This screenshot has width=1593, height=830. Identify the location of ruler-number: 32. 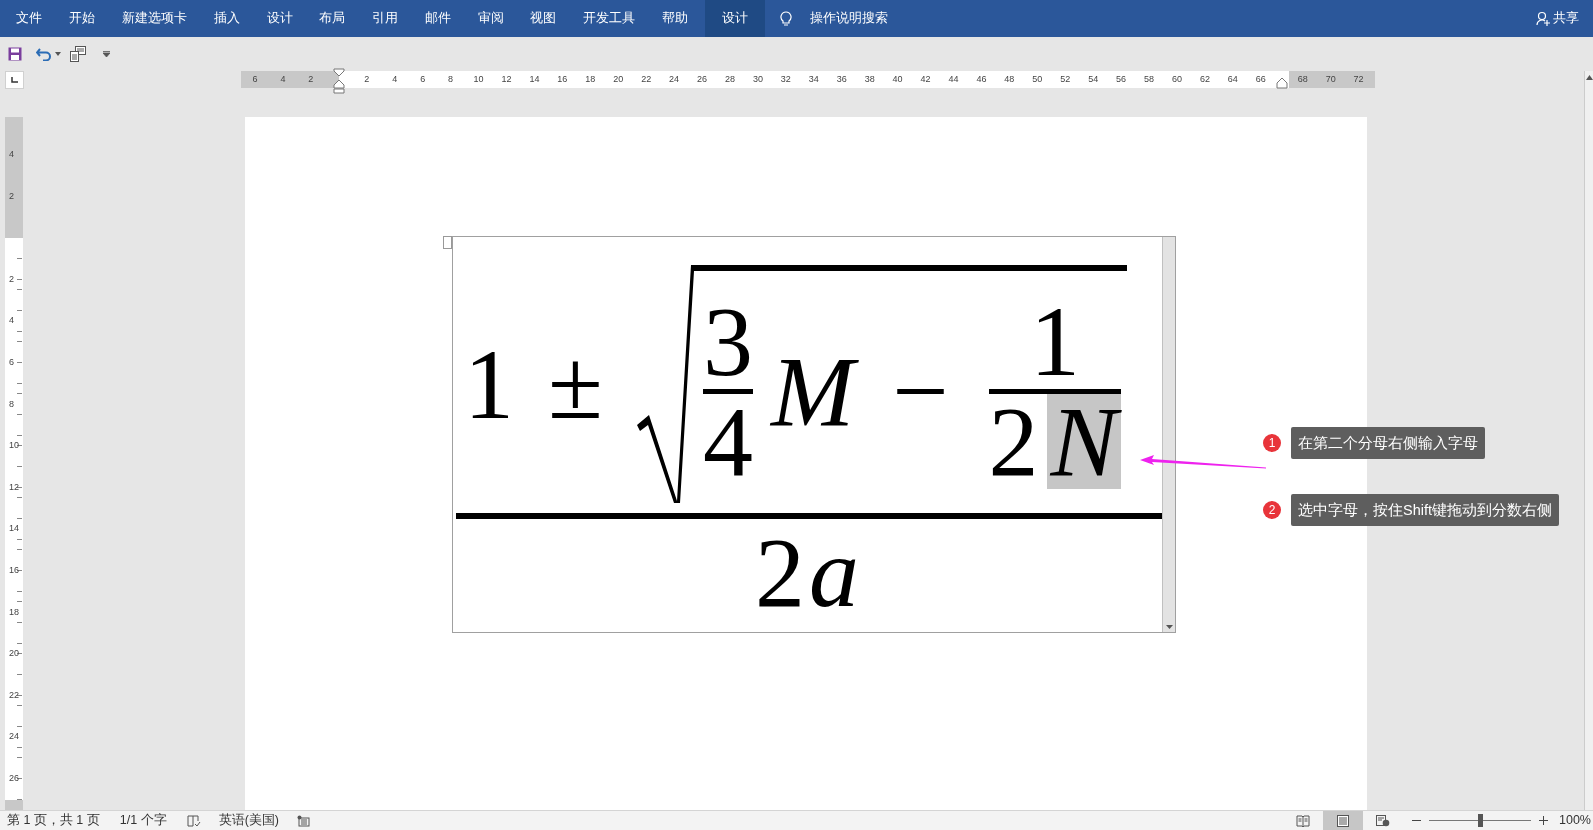
(785, 79).